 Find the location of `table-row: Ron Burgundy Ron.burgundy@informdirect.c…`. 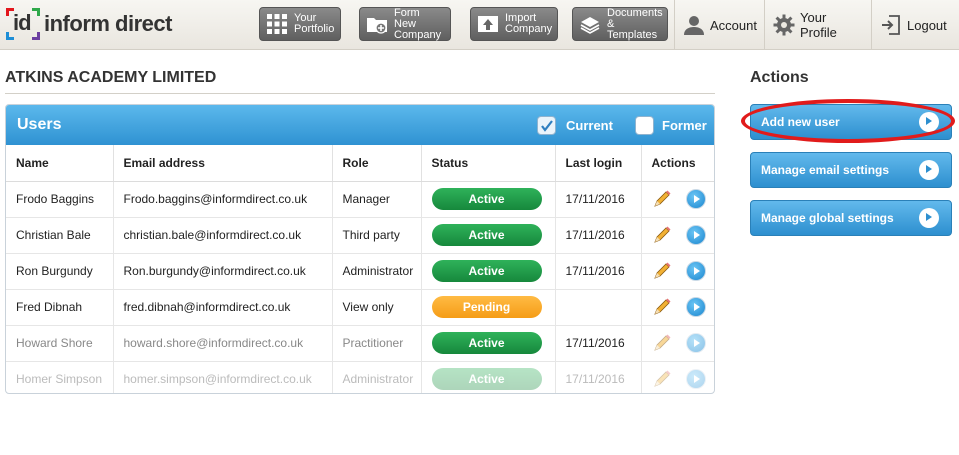

table-row: Ron Burgundy Ron.burgundy@informdirect.c… is located at coordinates (360, 271).